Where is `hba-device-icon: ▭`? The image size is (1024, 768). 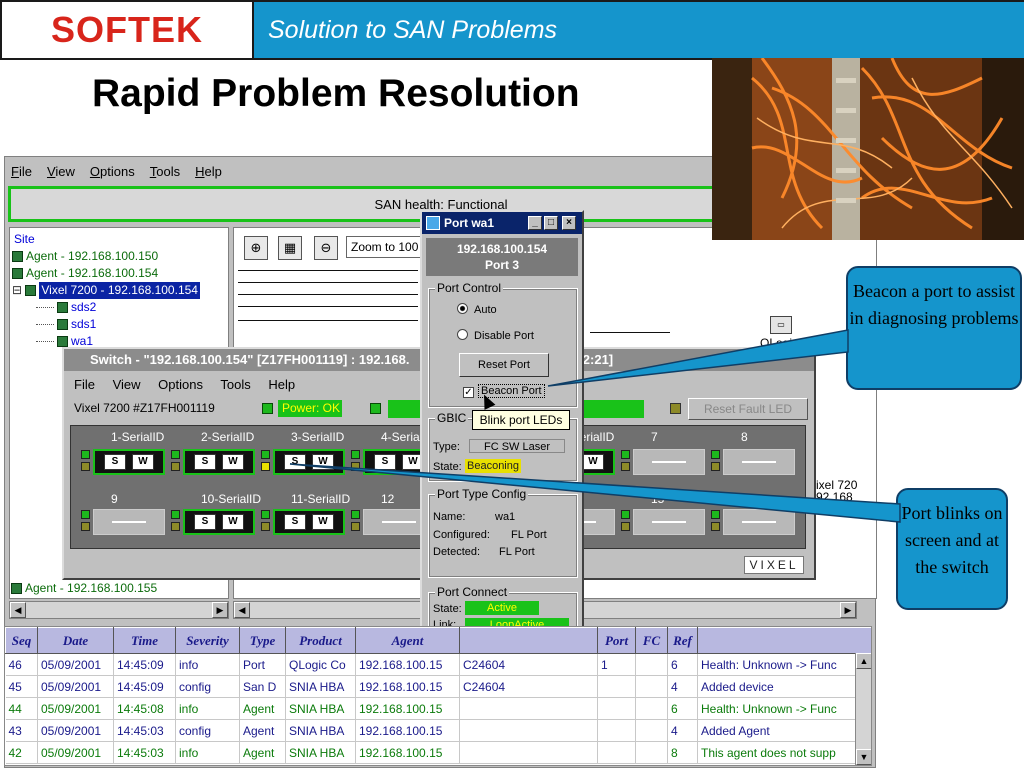
hba-device-icon: ▭ is located at coordinates (781, 325).